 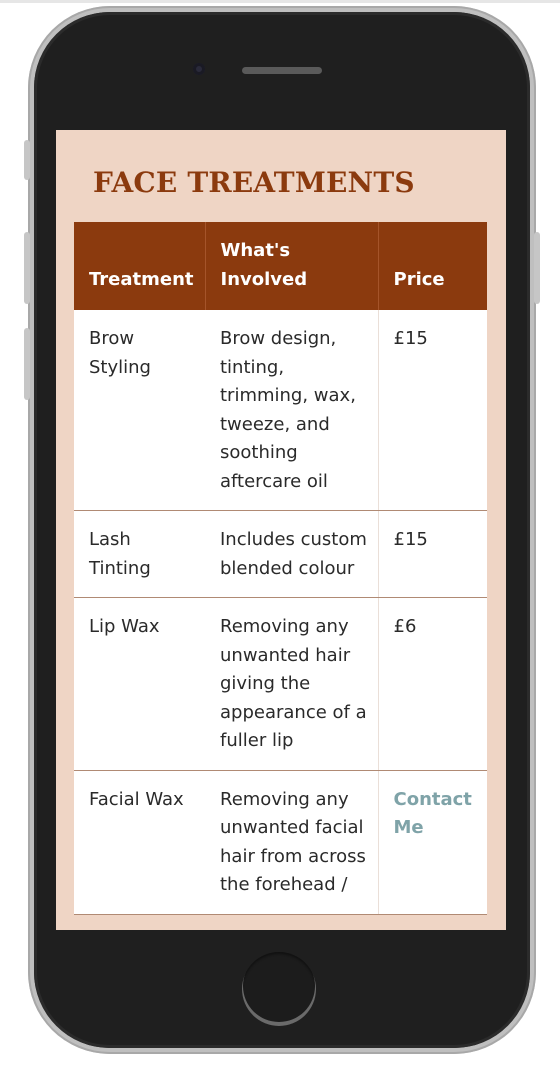 What do you see at coordinates (139, 684) in the screenshot?
I see `treatment-cell: Lip Wax` at bounding box center [139, 684].